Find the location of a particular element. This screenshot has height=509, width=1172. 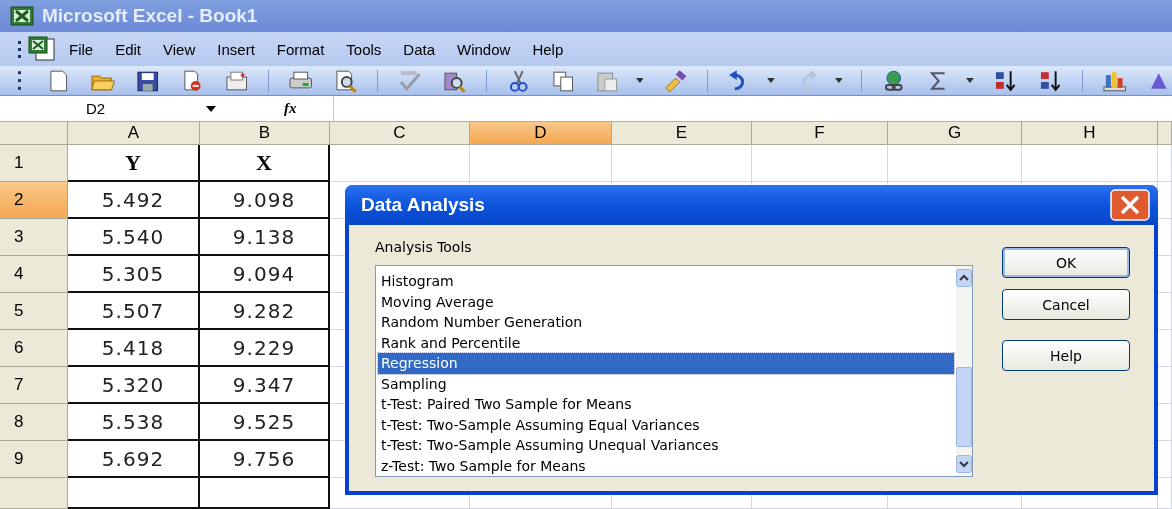

row-header: 8 is located at coordinates (34, 422).